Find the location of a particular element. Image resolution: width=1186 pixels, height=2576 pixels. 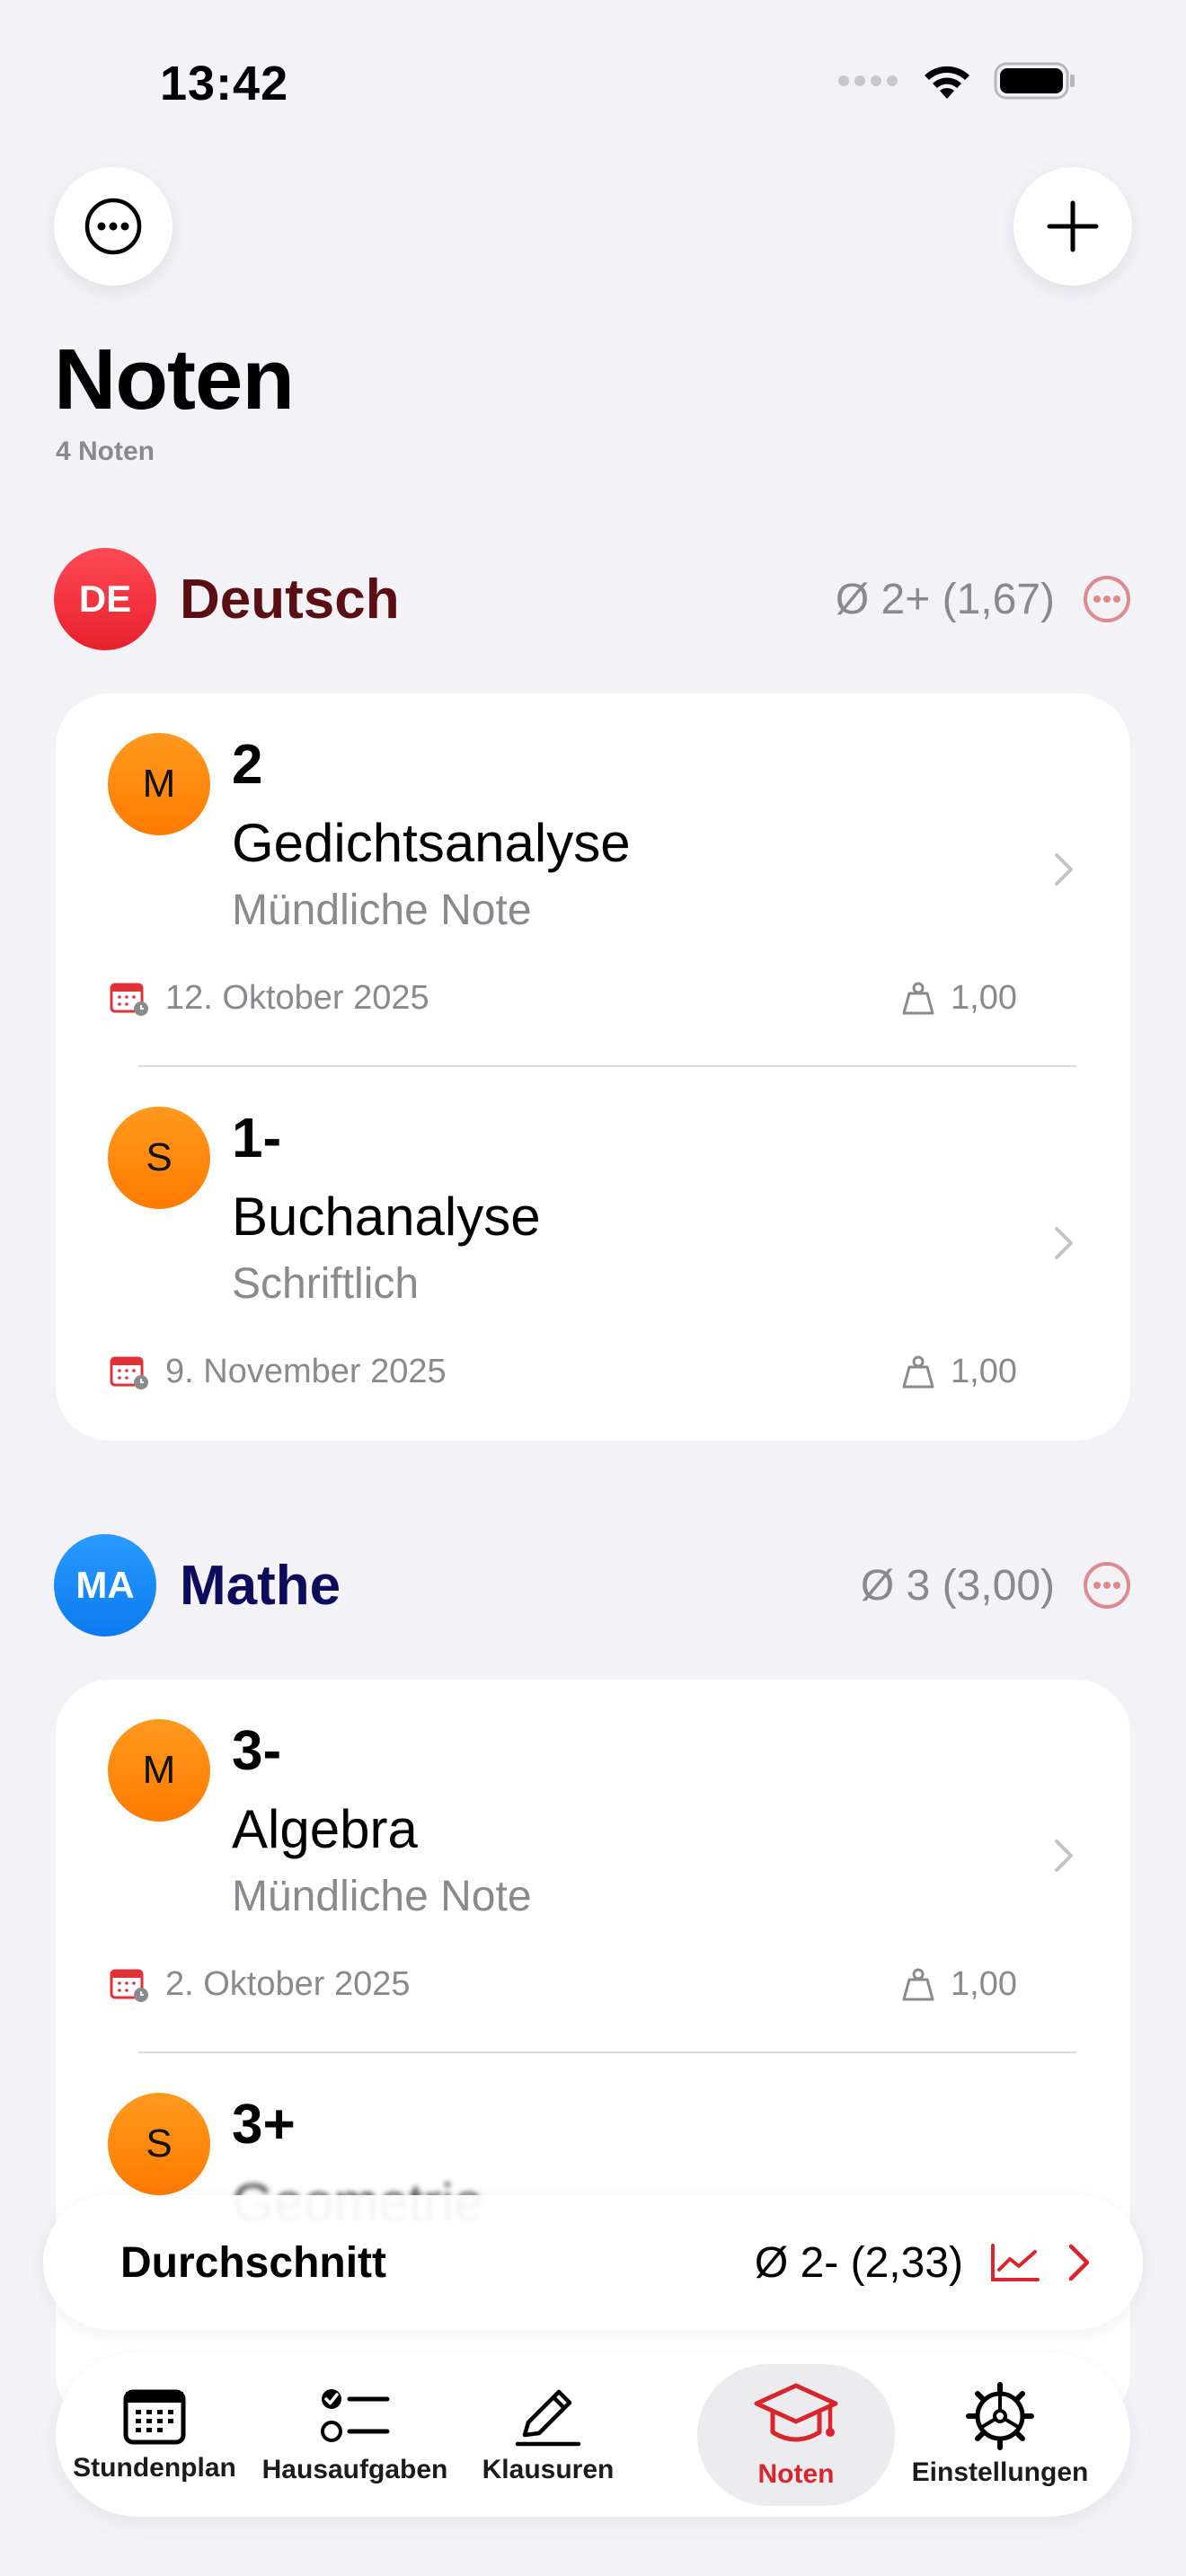

plus-icon is located at coordinates (1073, 226).